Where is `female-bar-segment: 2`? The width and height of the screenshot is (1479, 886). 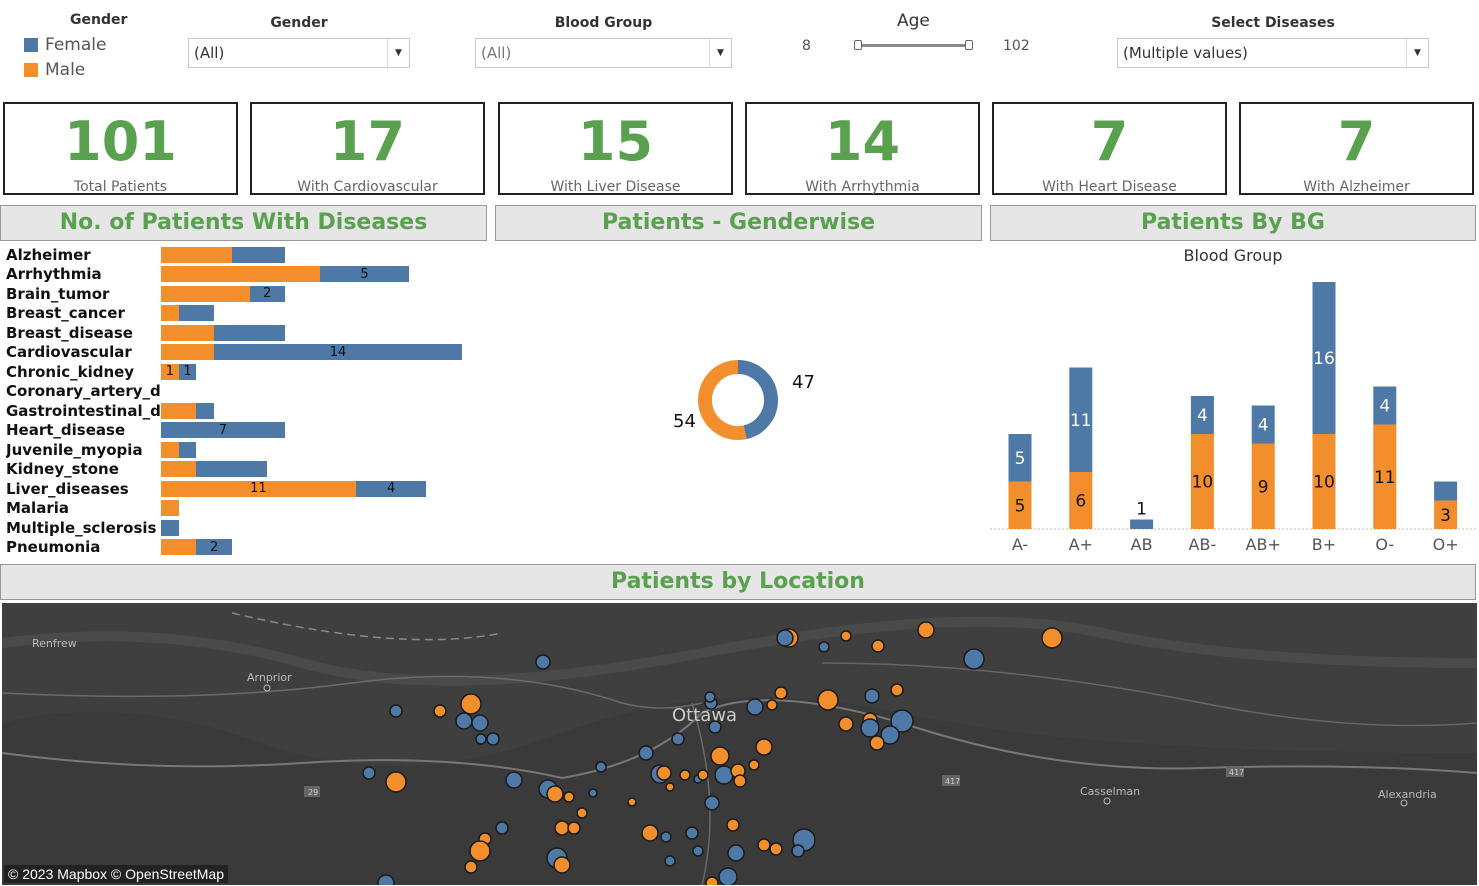 female-bar-segment: 2 is located at coordinates (214, 547).